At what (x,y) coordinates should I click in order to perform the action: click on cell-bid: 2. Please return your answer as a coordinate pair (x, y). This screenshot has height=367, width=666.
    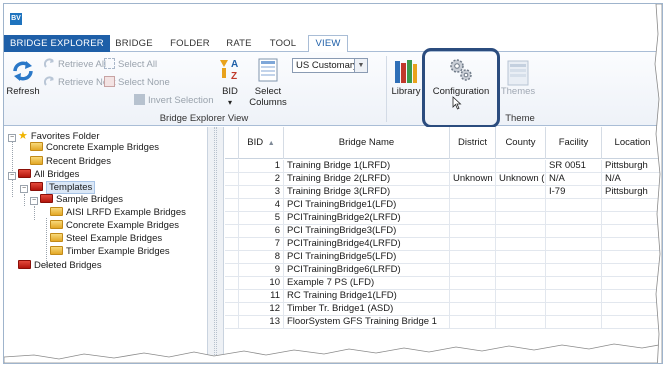
    Looking at the image, I should click on (261, 179).